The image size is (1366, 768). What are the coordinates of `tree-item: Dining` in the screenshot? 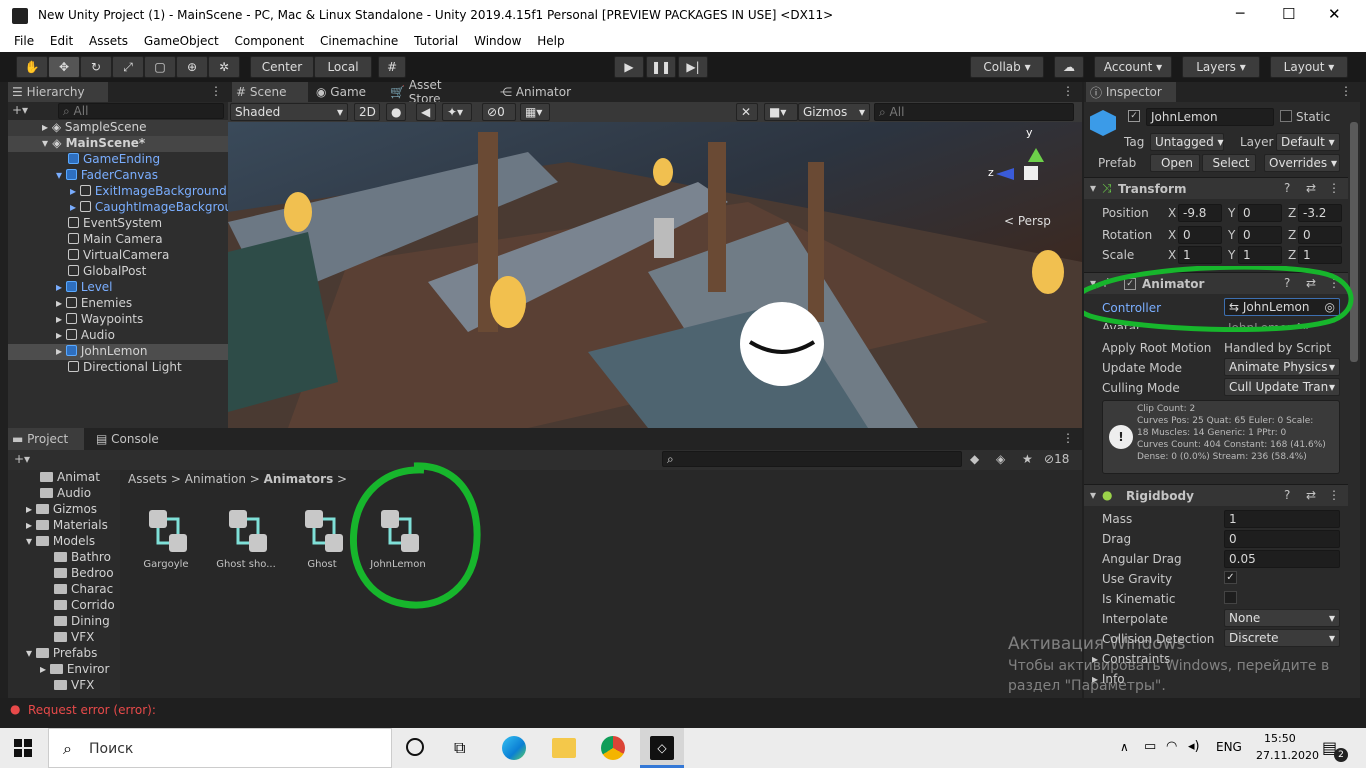 It's located at (82, 622).